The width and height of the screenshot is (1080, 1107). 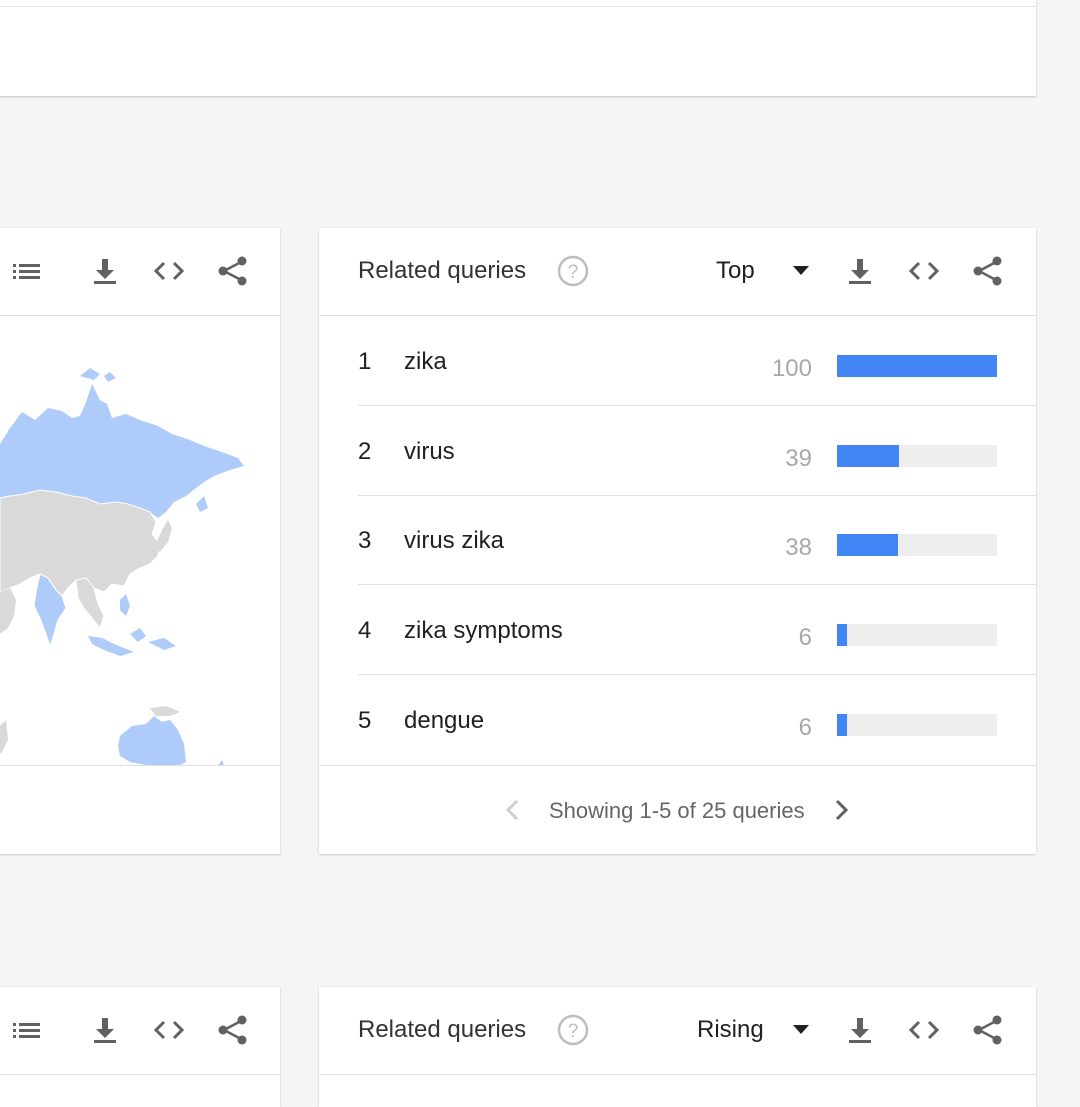 What do you see at coordinates (132, 642) in the screenshot?
I see `map-region-indonesia` at bounding box center [132, 642].